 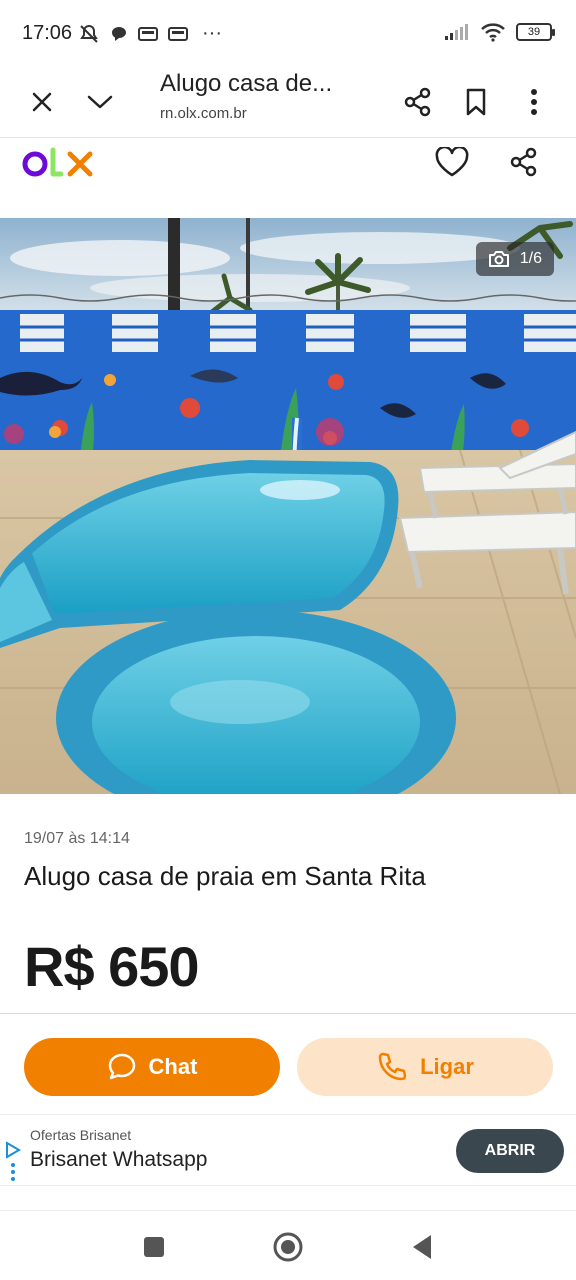 What do you see at coordinates (203, 113) in the screenshot?
I see `page-domain: rn.olx.com.br` at bounding box center [203, 113].